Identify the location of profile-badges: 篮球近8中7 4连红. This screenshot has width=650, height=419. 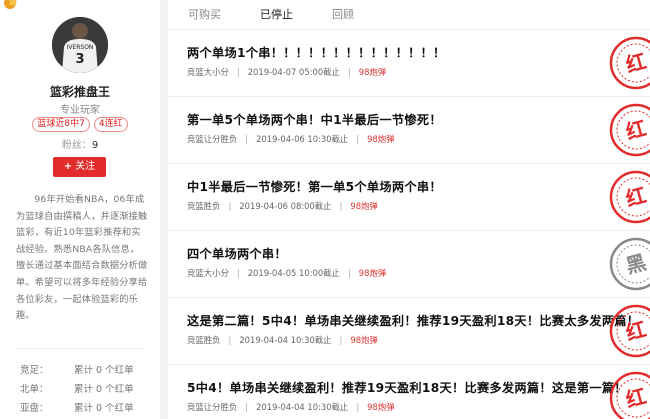
(80, 124).